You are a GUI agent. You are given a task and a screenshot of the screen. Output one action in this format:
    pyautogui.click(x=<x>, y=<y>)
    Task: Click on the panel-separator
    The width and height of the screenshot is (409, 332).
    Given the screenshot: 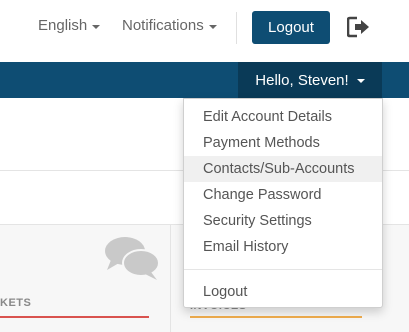 What is the action you would take?
    pyautogui.click(x=170, y=278)
    